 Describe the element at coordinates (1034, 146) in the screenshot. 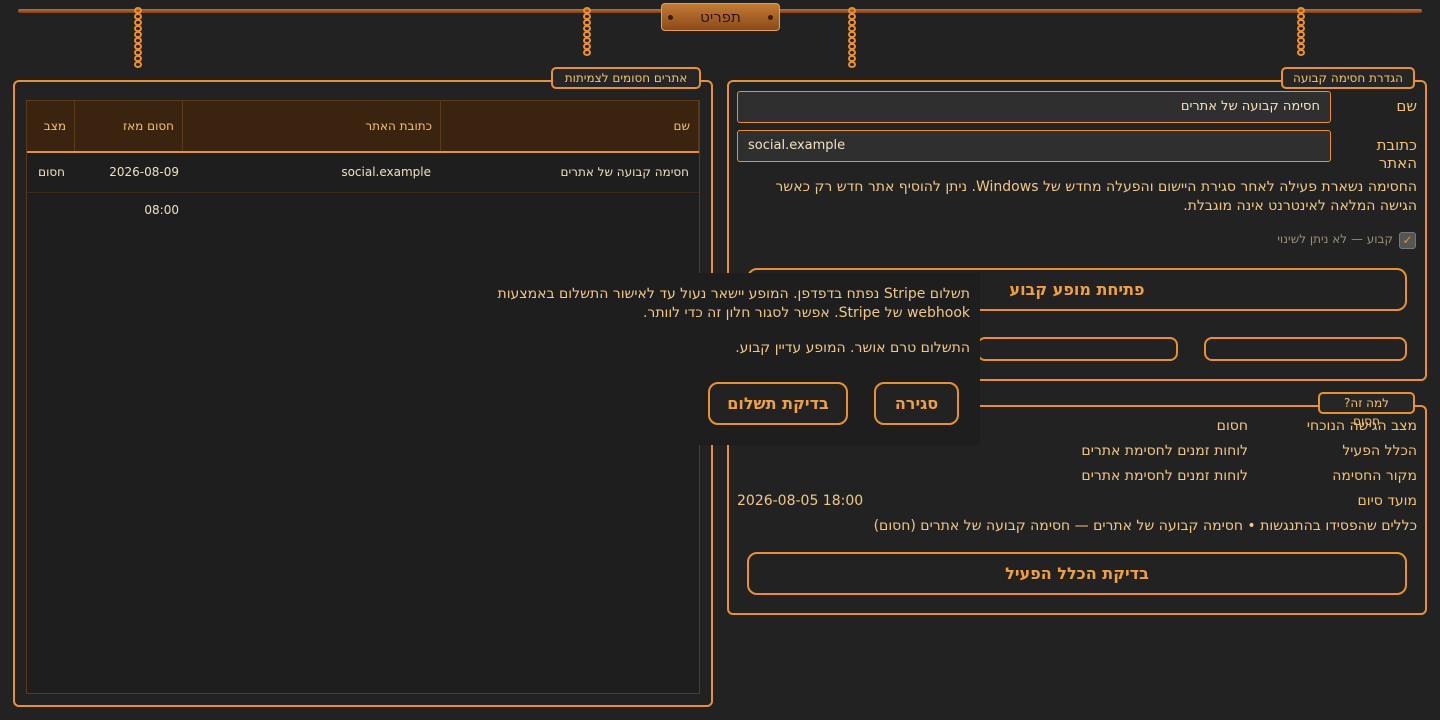

I see `url-field: social.example` at that location.